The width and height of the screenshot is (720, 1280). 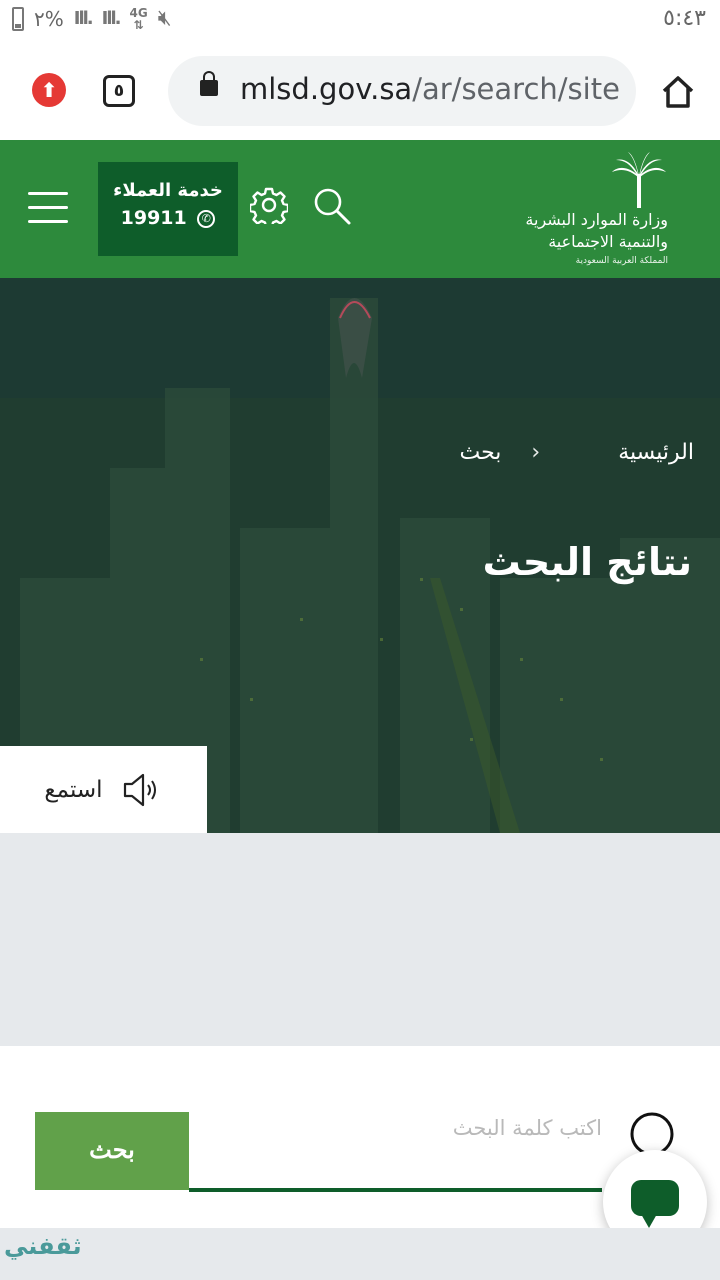 What do you see at coordinates (516, 89) in the screenshot?
I see `url-path: /ar/search/site` at bounding box center [516, 89].